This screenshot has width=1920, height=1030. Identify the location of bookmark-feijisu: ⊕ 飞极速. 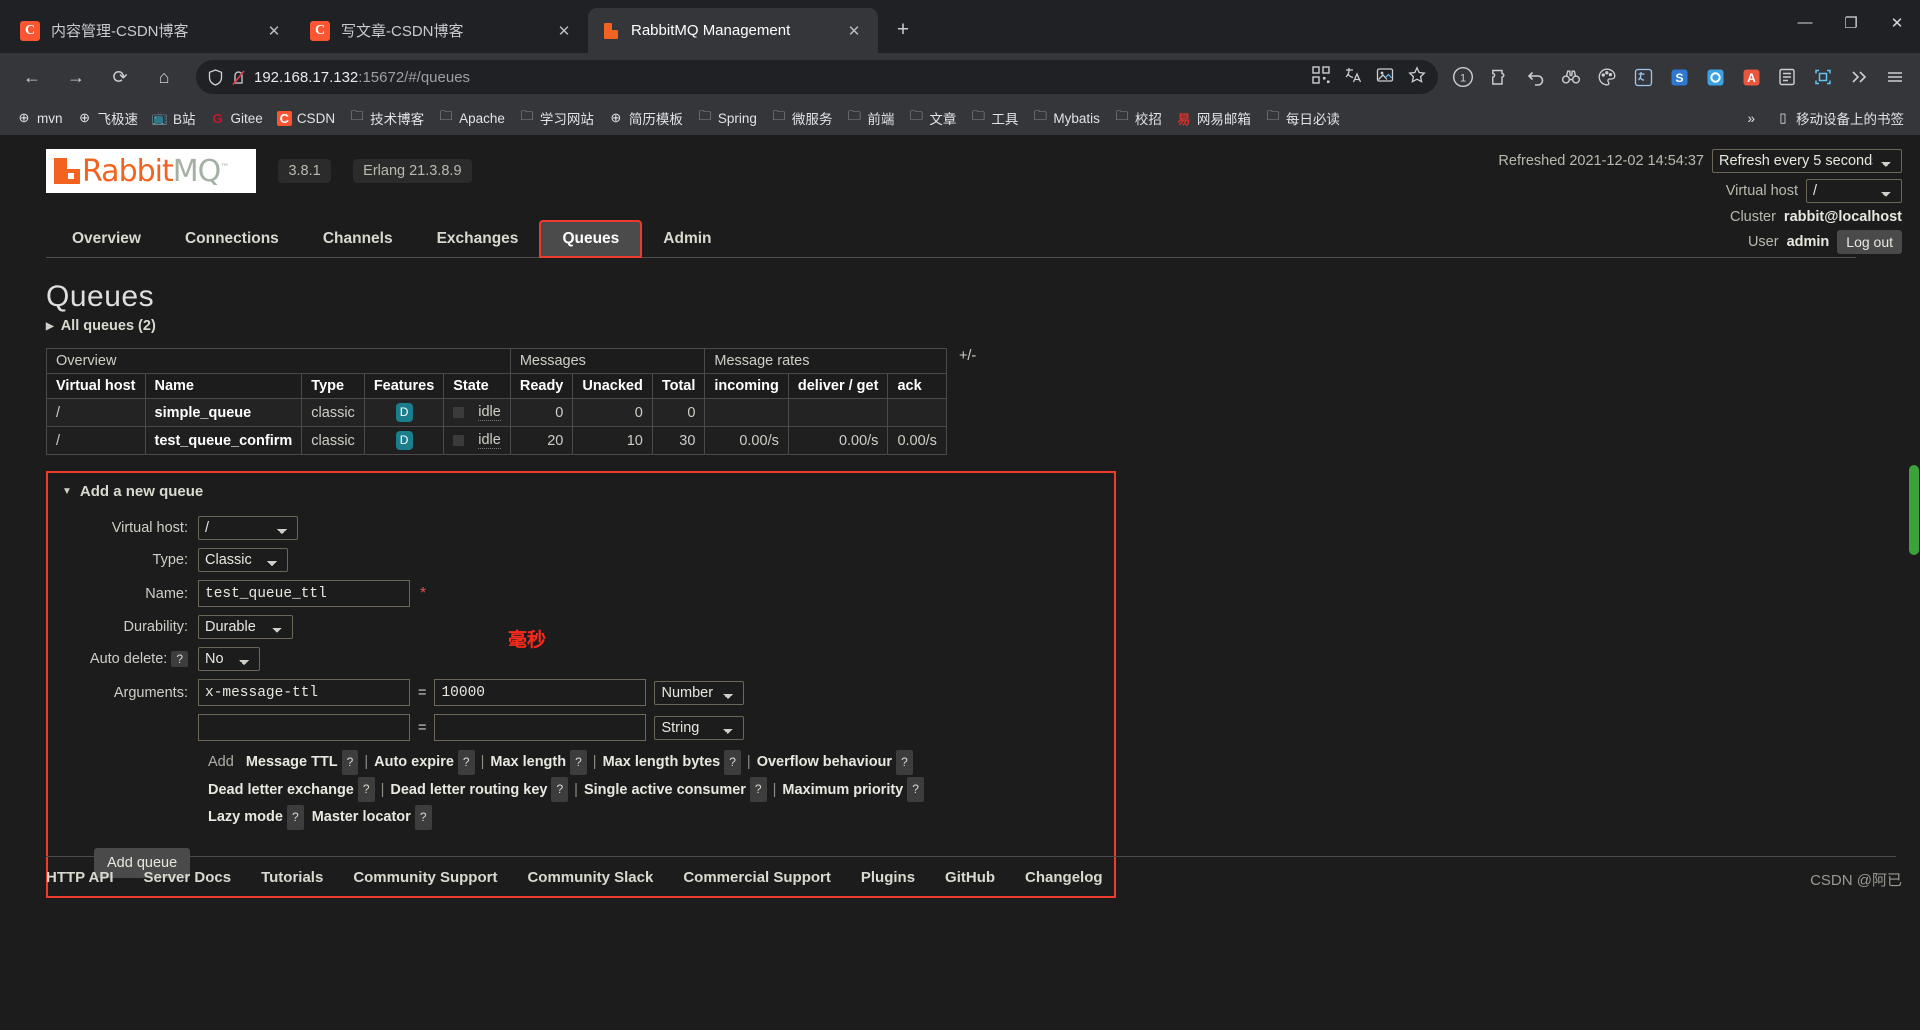
(108, 118).